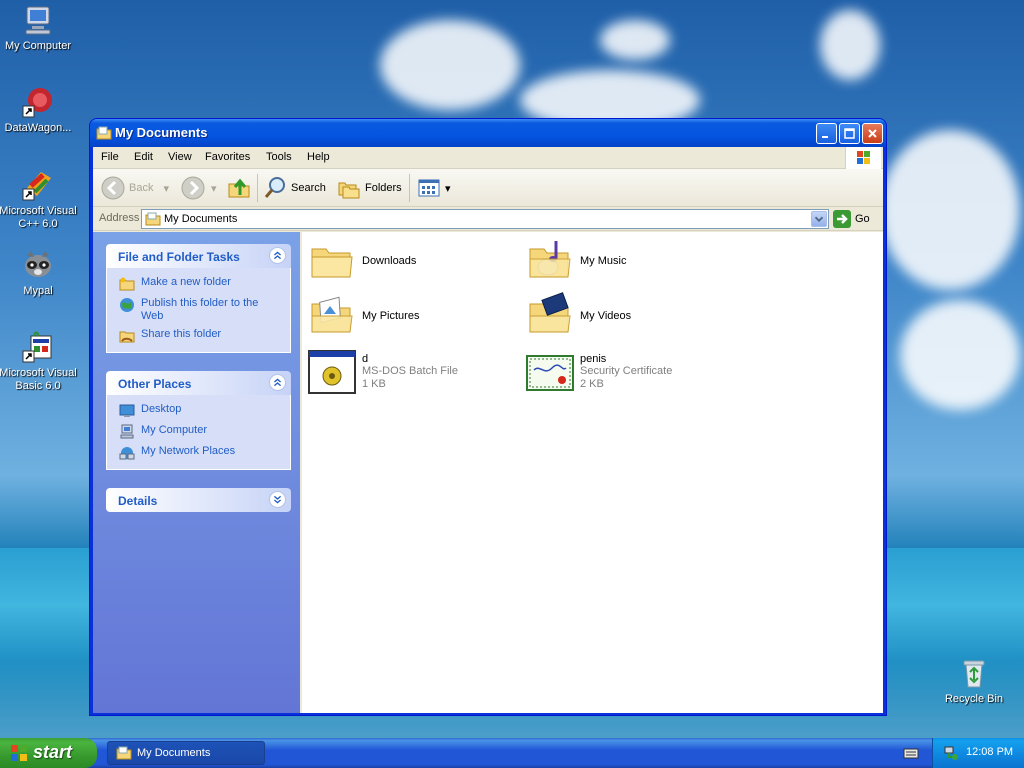 Image resolution: width=1024 pixels, height=768 pixels. Describe the element at coordinates (592, 384) in the screenshot. I see `item-size: 2 KB` at that location.